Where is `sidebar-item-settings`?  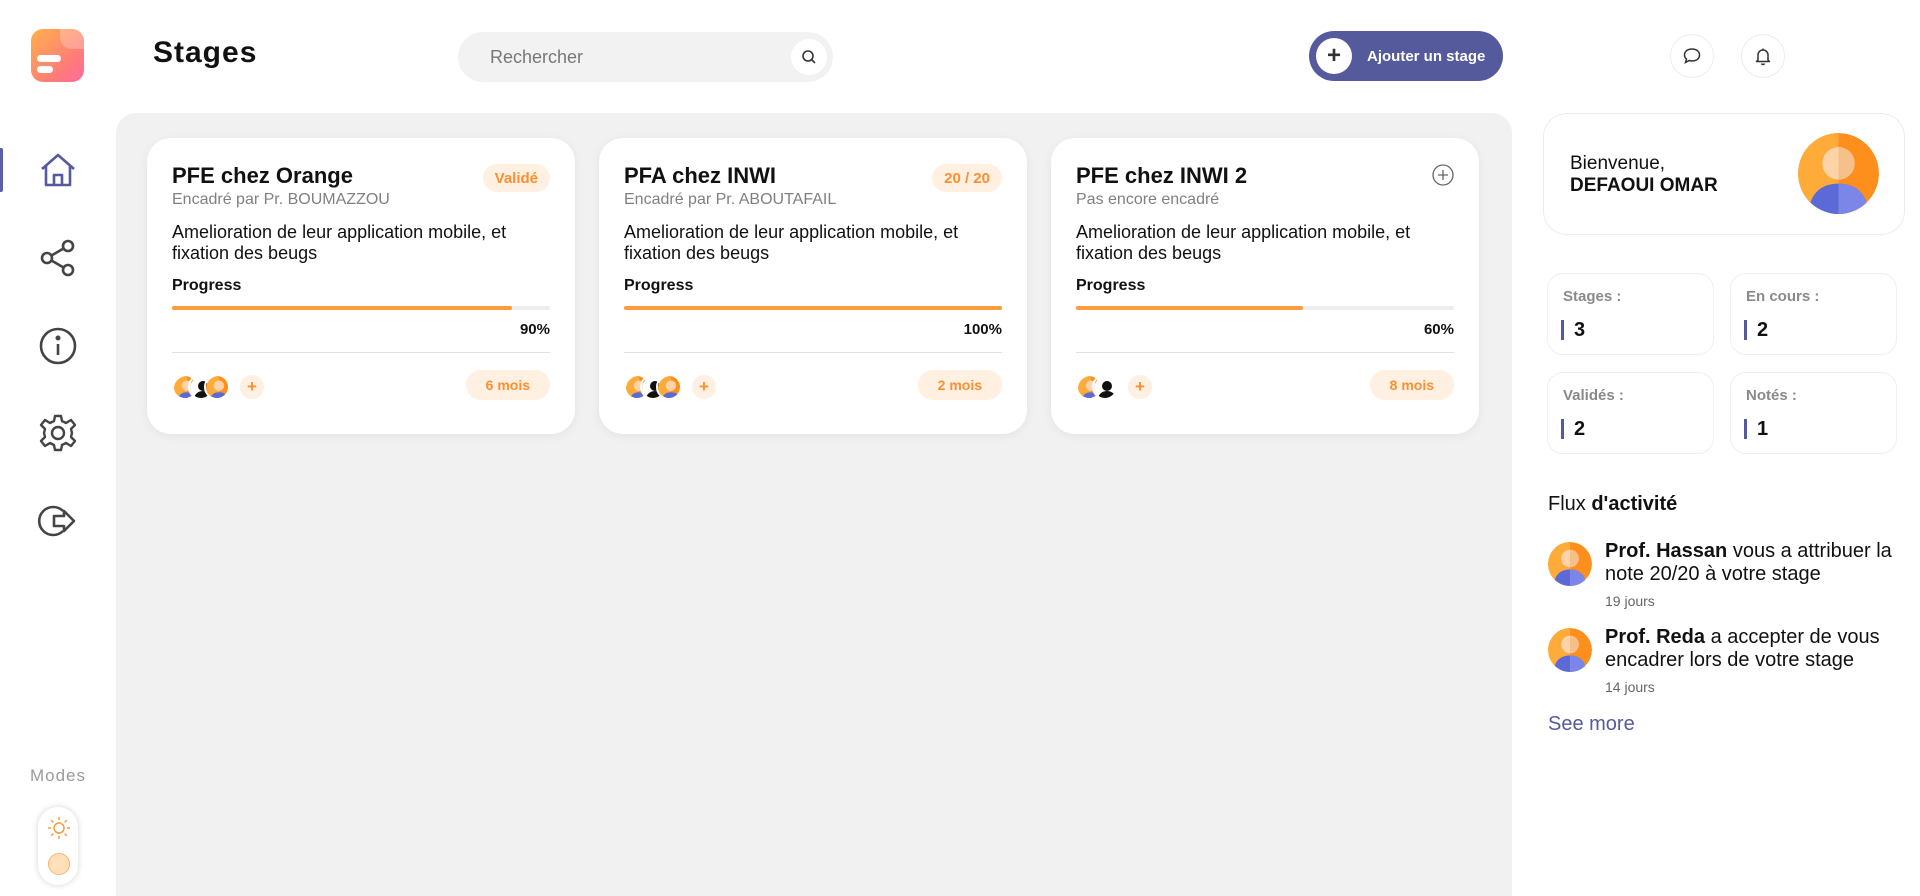 sidebar-item-settings is located at coordinates (58, 433).